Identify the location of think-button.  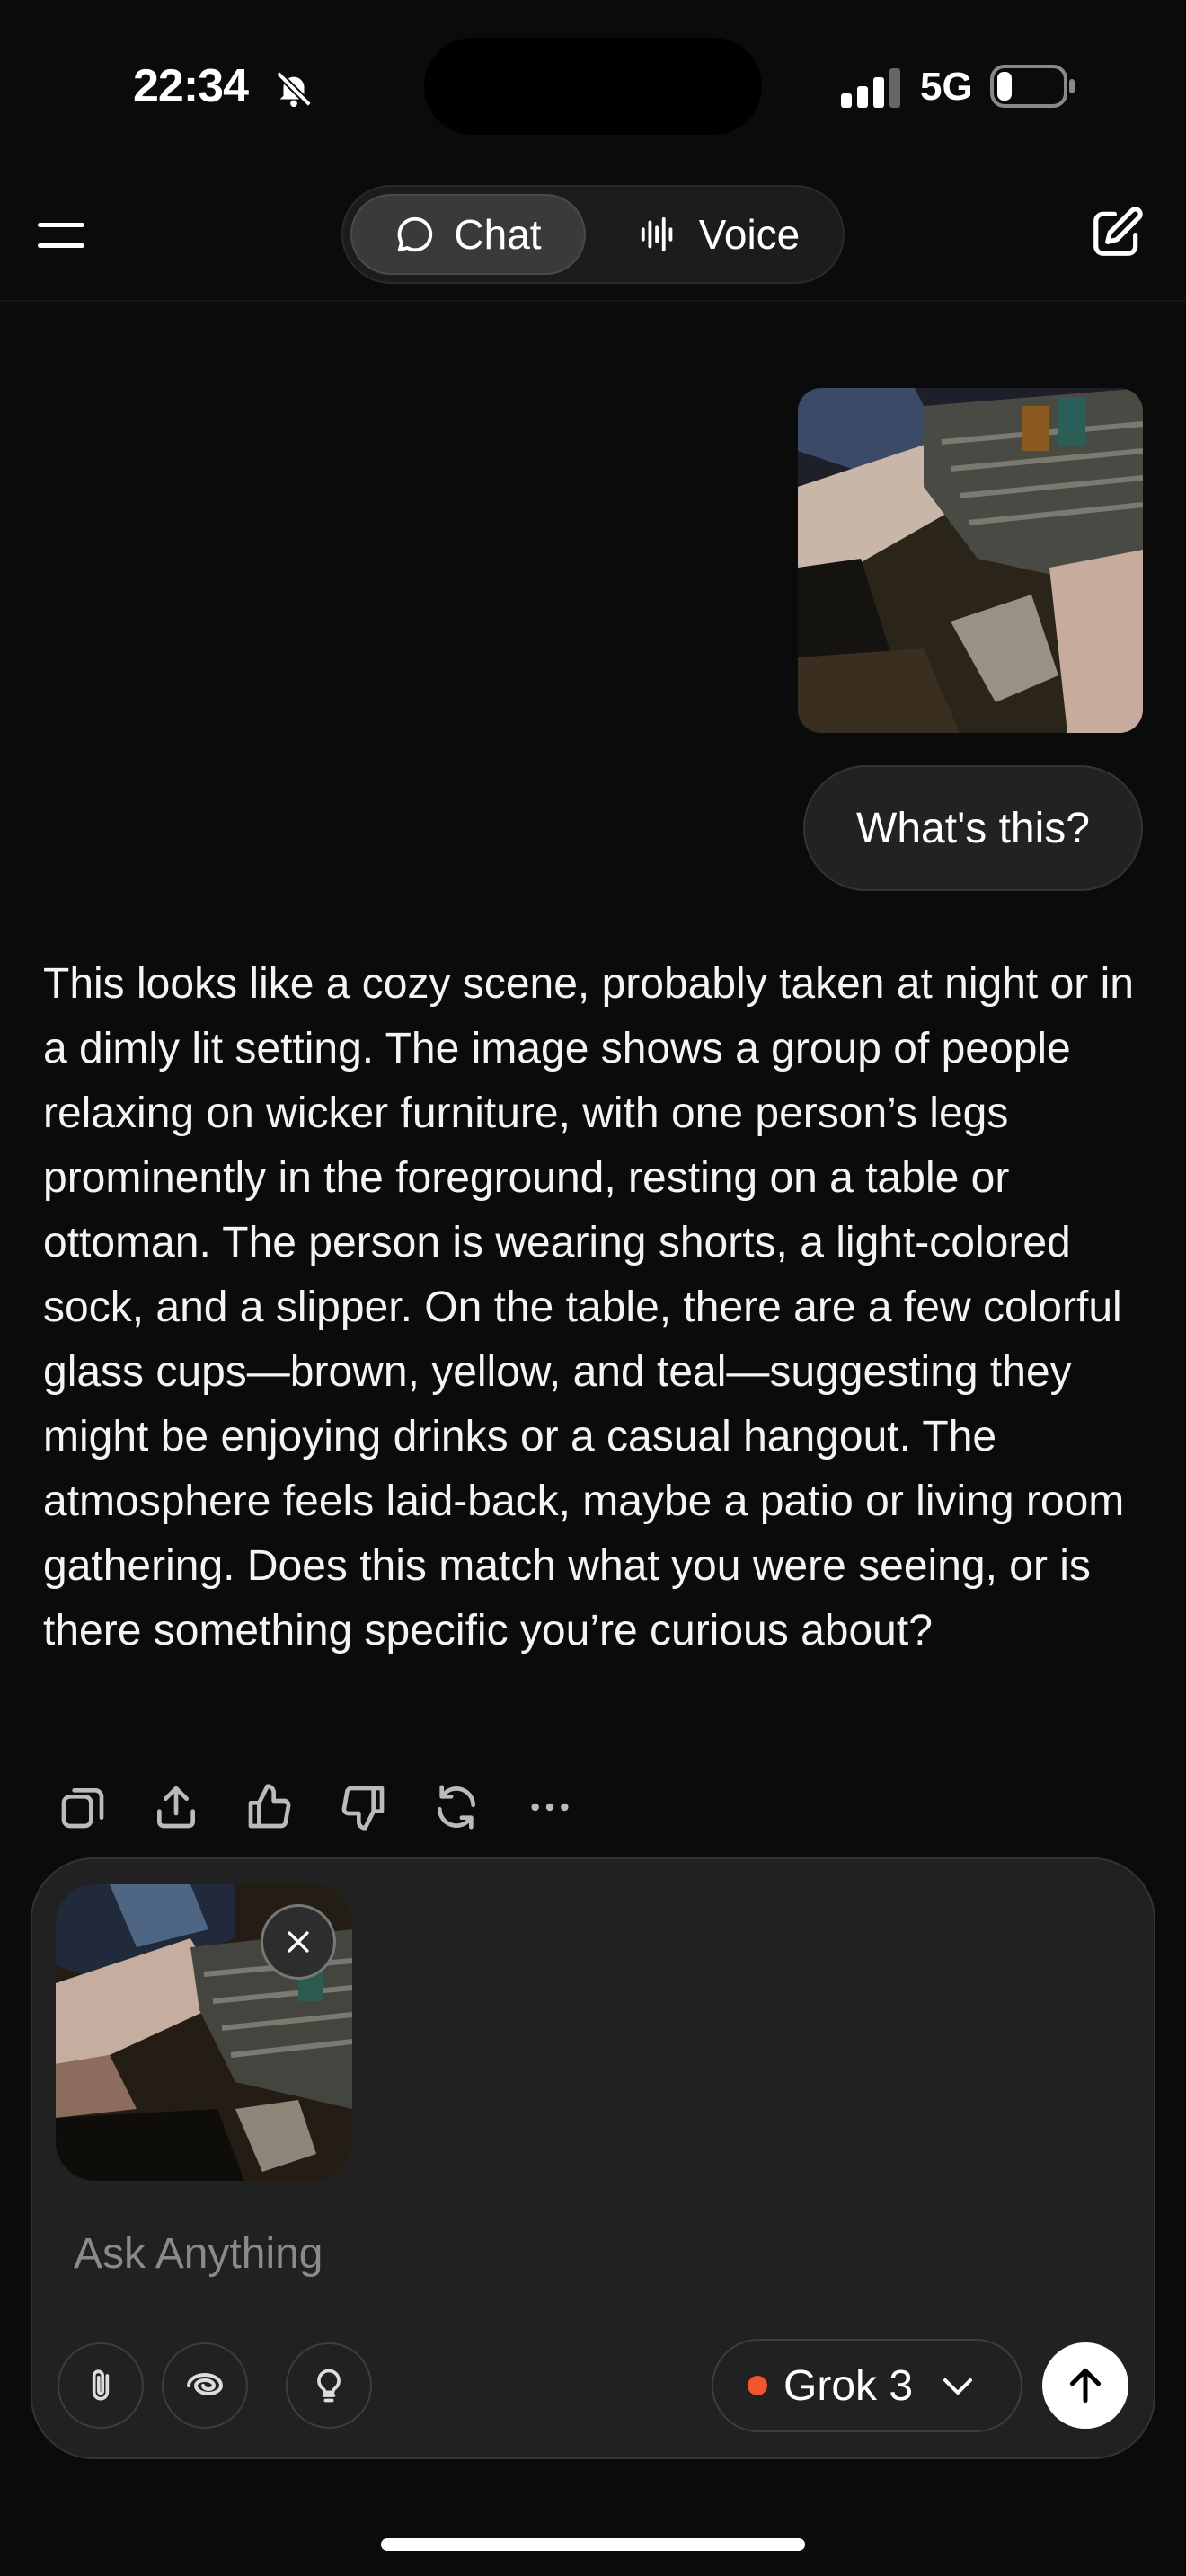
(329, 2385).